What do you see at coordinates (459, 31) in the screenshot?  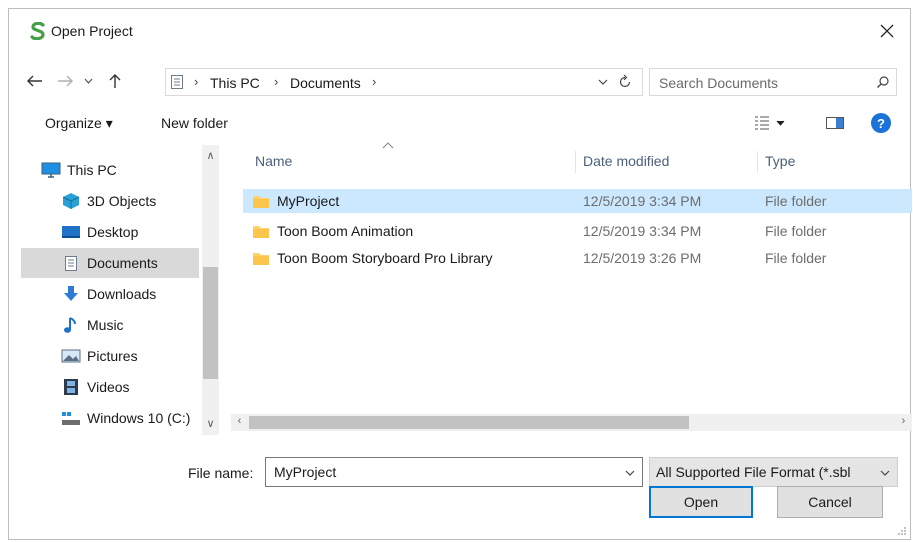 I see `title-bar: Open Project` at bounding box center [459, 31].